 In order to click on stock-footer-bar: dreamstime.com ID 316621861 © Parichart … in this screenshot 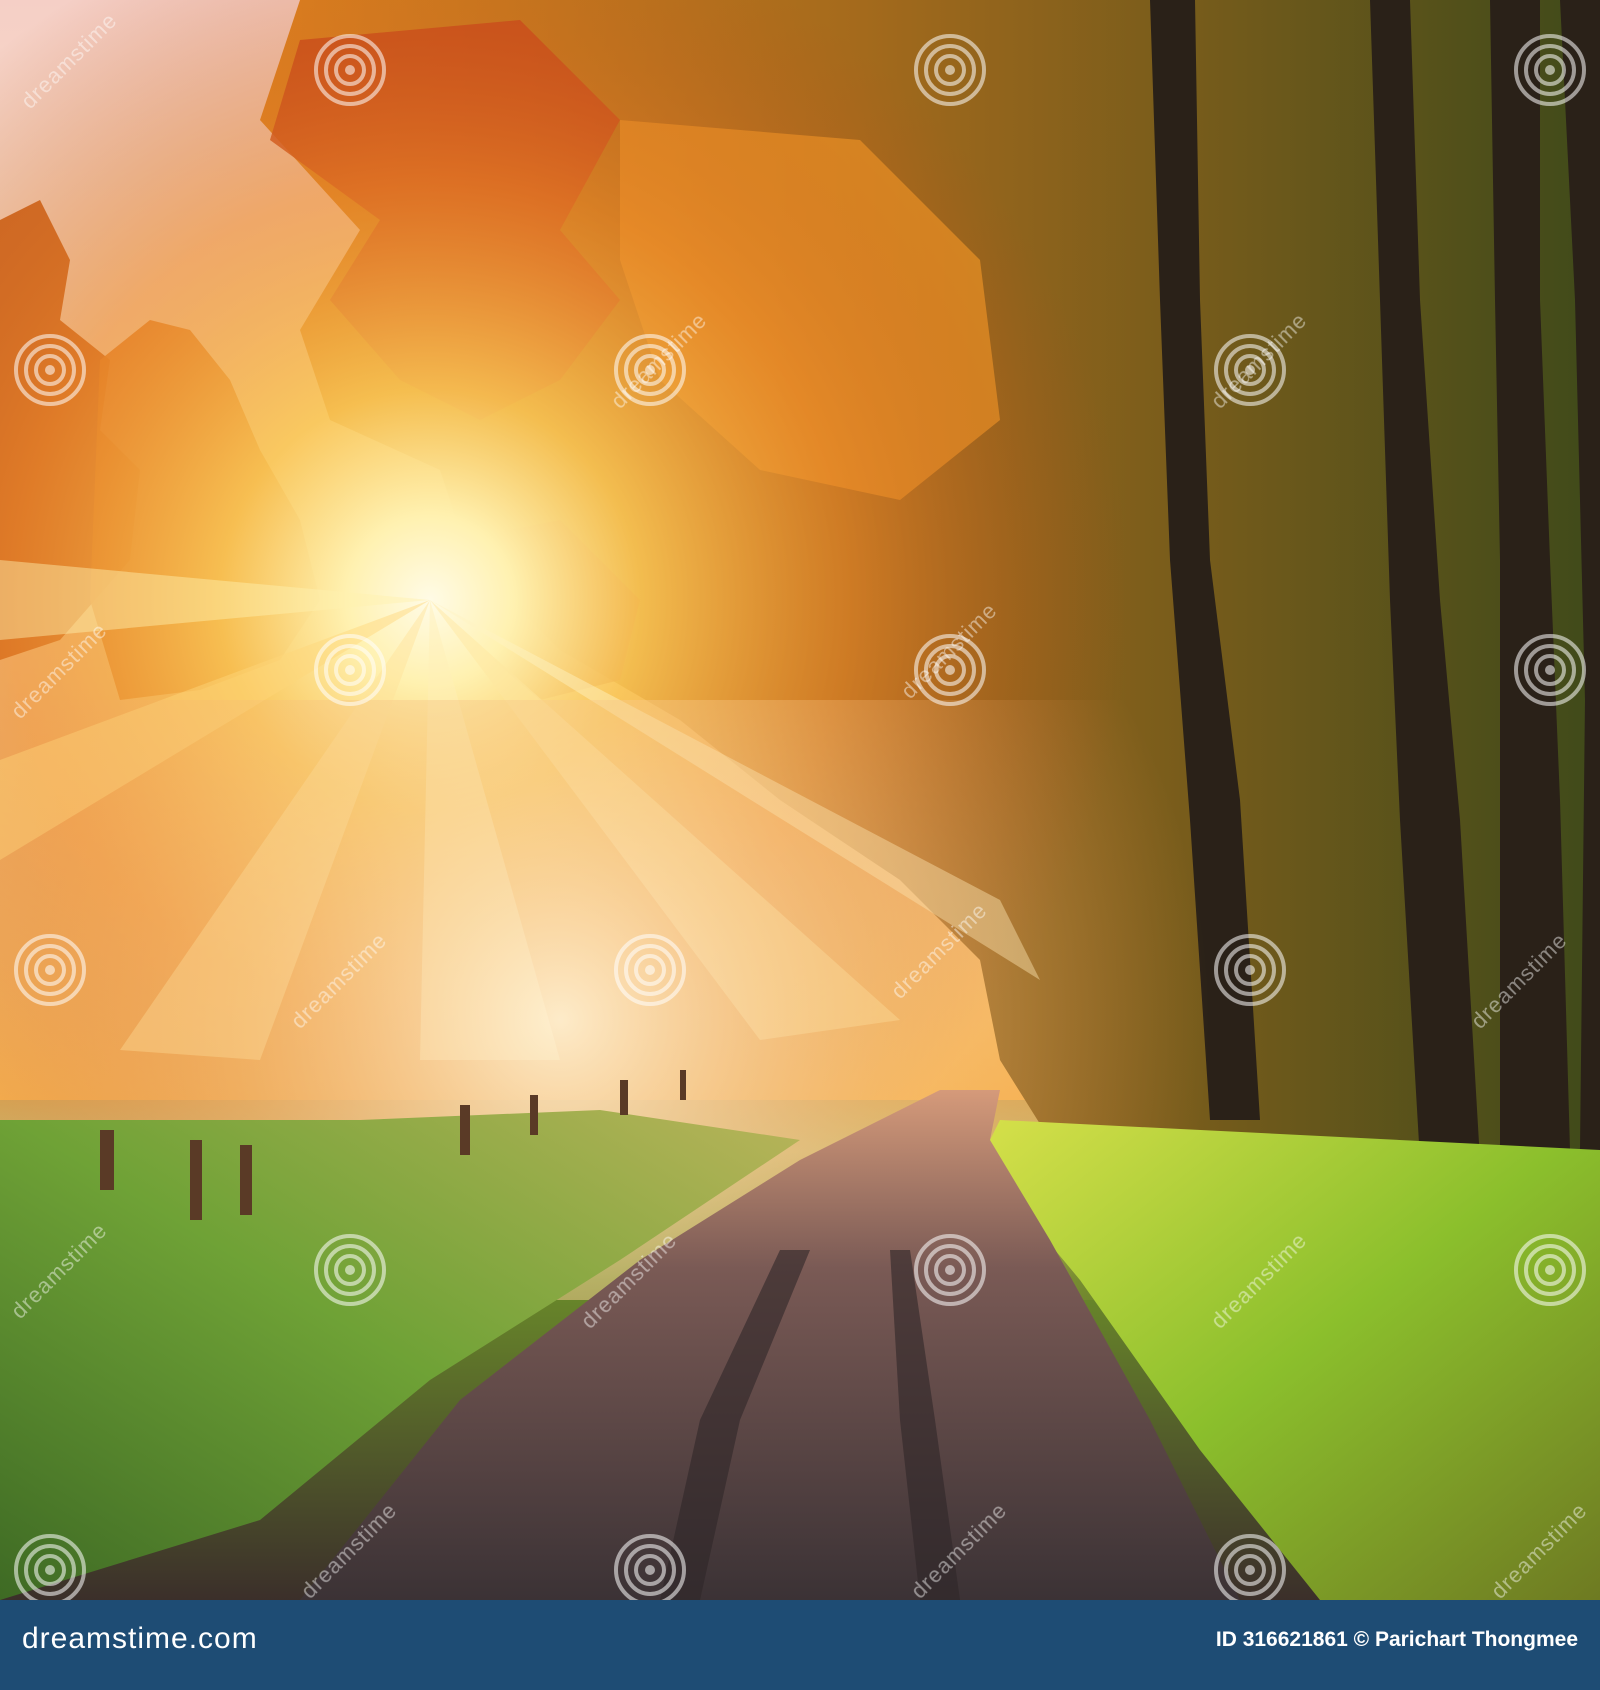, I will do `click(800, 1645)`.